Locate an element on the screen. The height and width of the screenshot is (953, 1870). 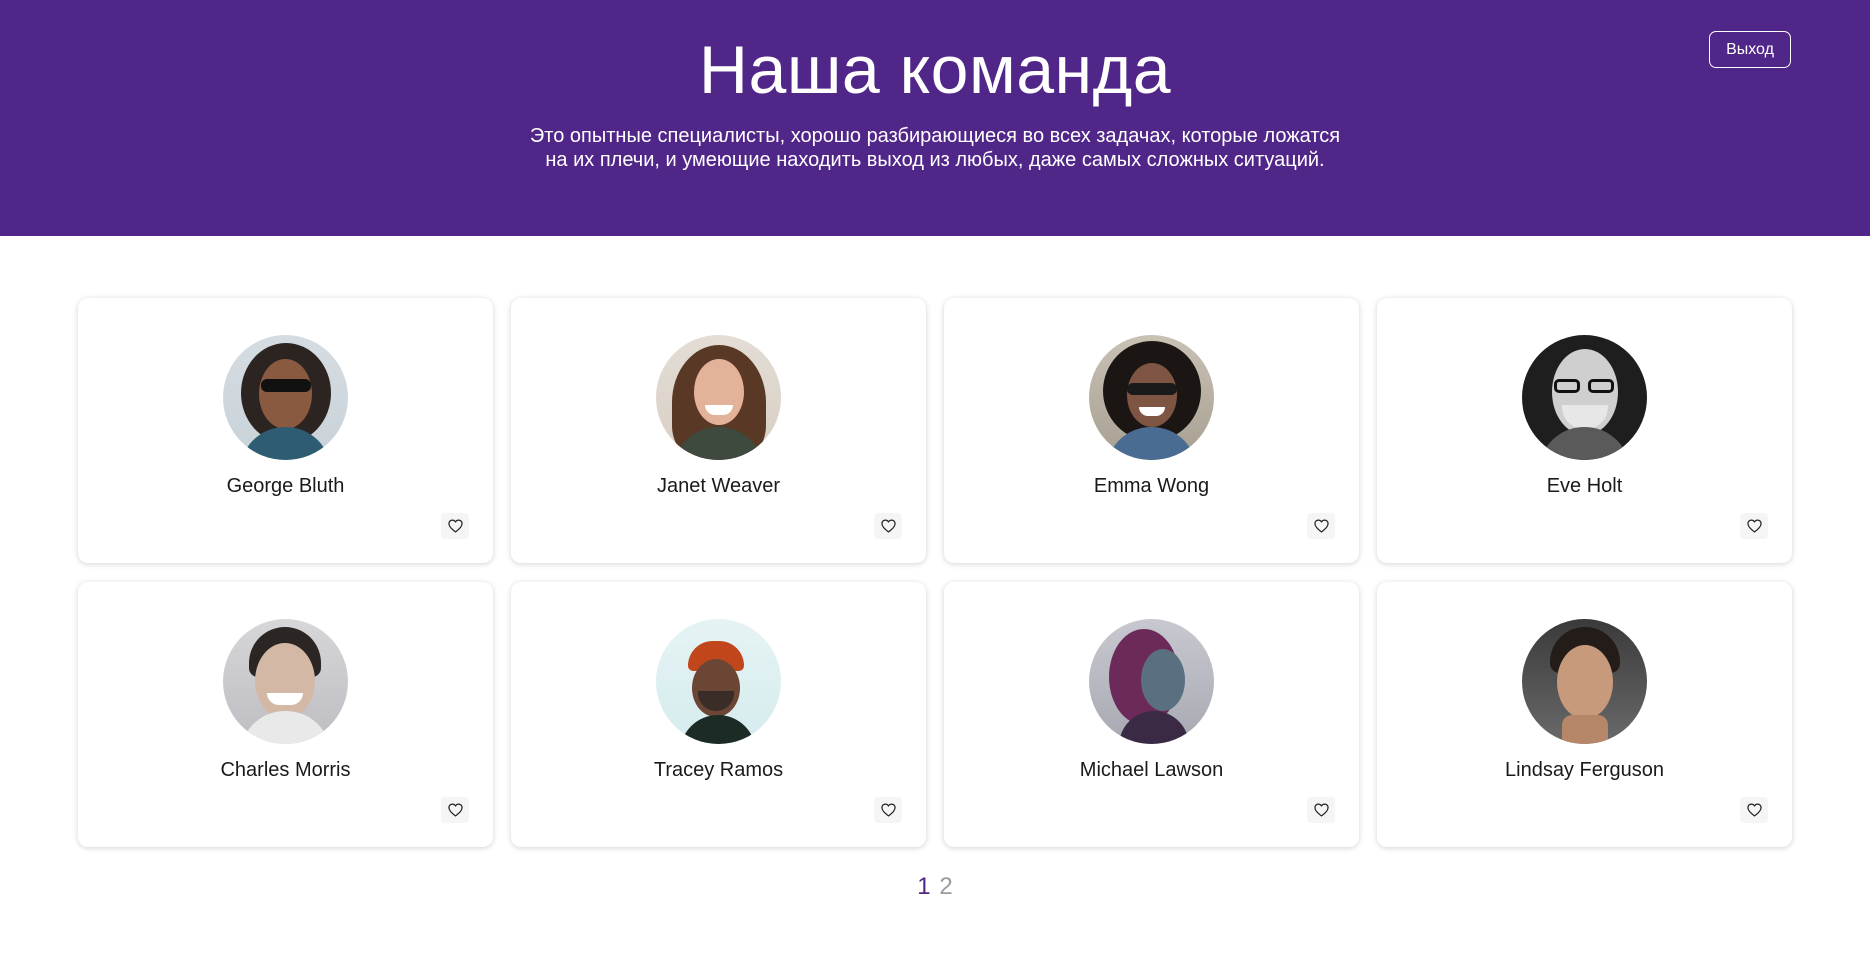
team-member-card: Lindsay Ferguson is located at coordinates (1584, 714).